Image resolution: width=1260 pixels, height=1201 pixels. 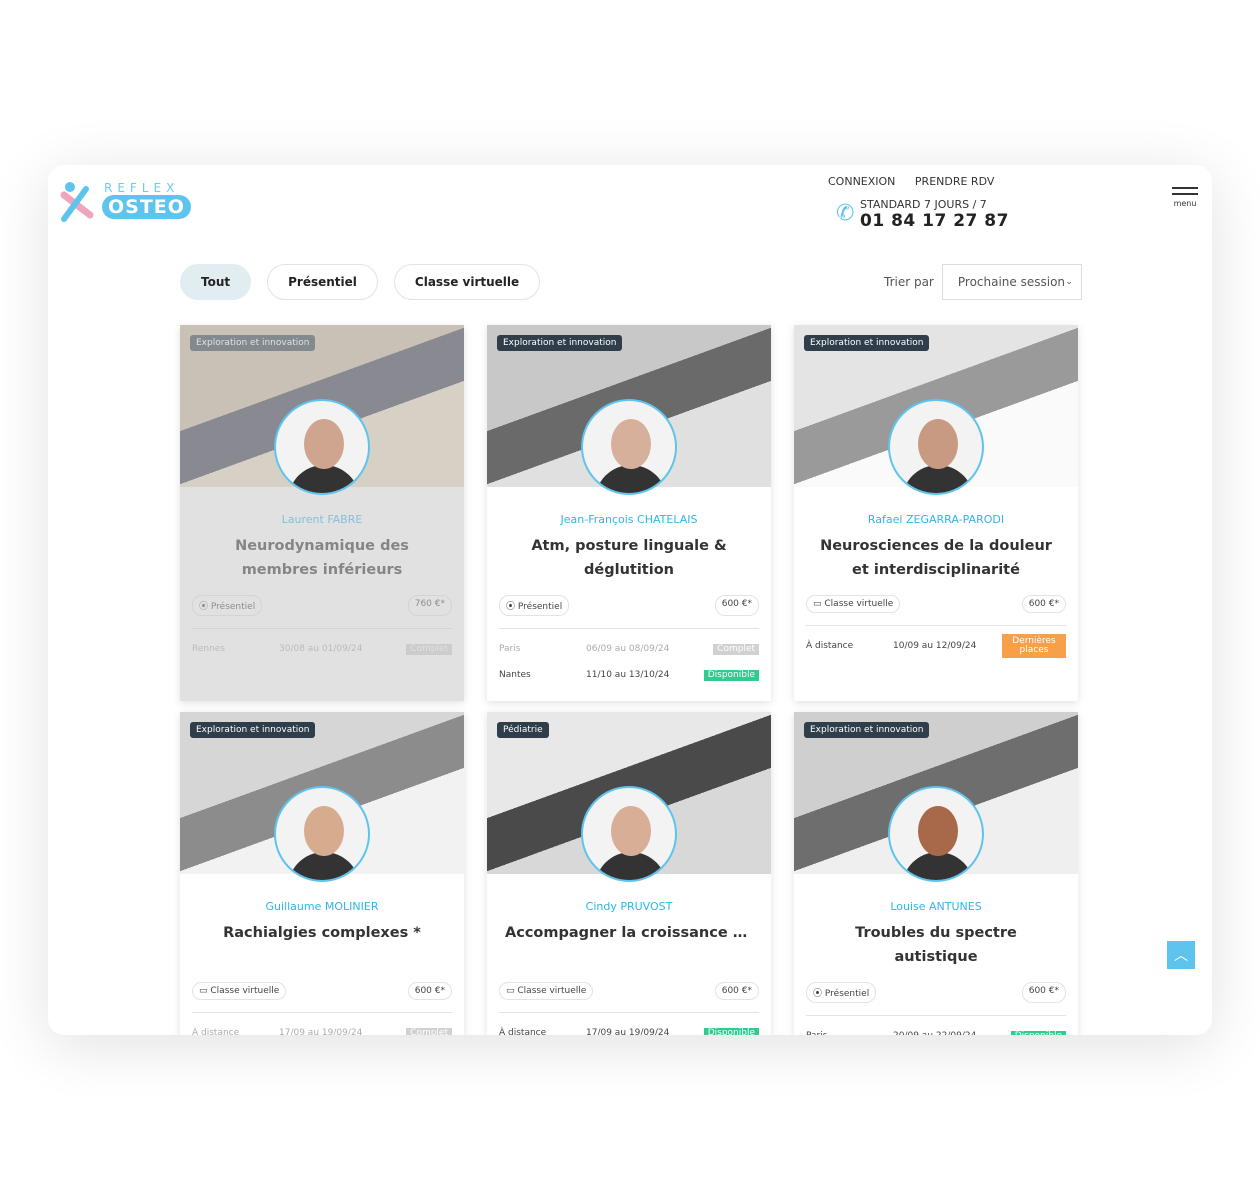 What do you see at coordinates (429, 605) in the screenshot?
I see `price-chip: 760 €*` at bounding box center [429, 605].